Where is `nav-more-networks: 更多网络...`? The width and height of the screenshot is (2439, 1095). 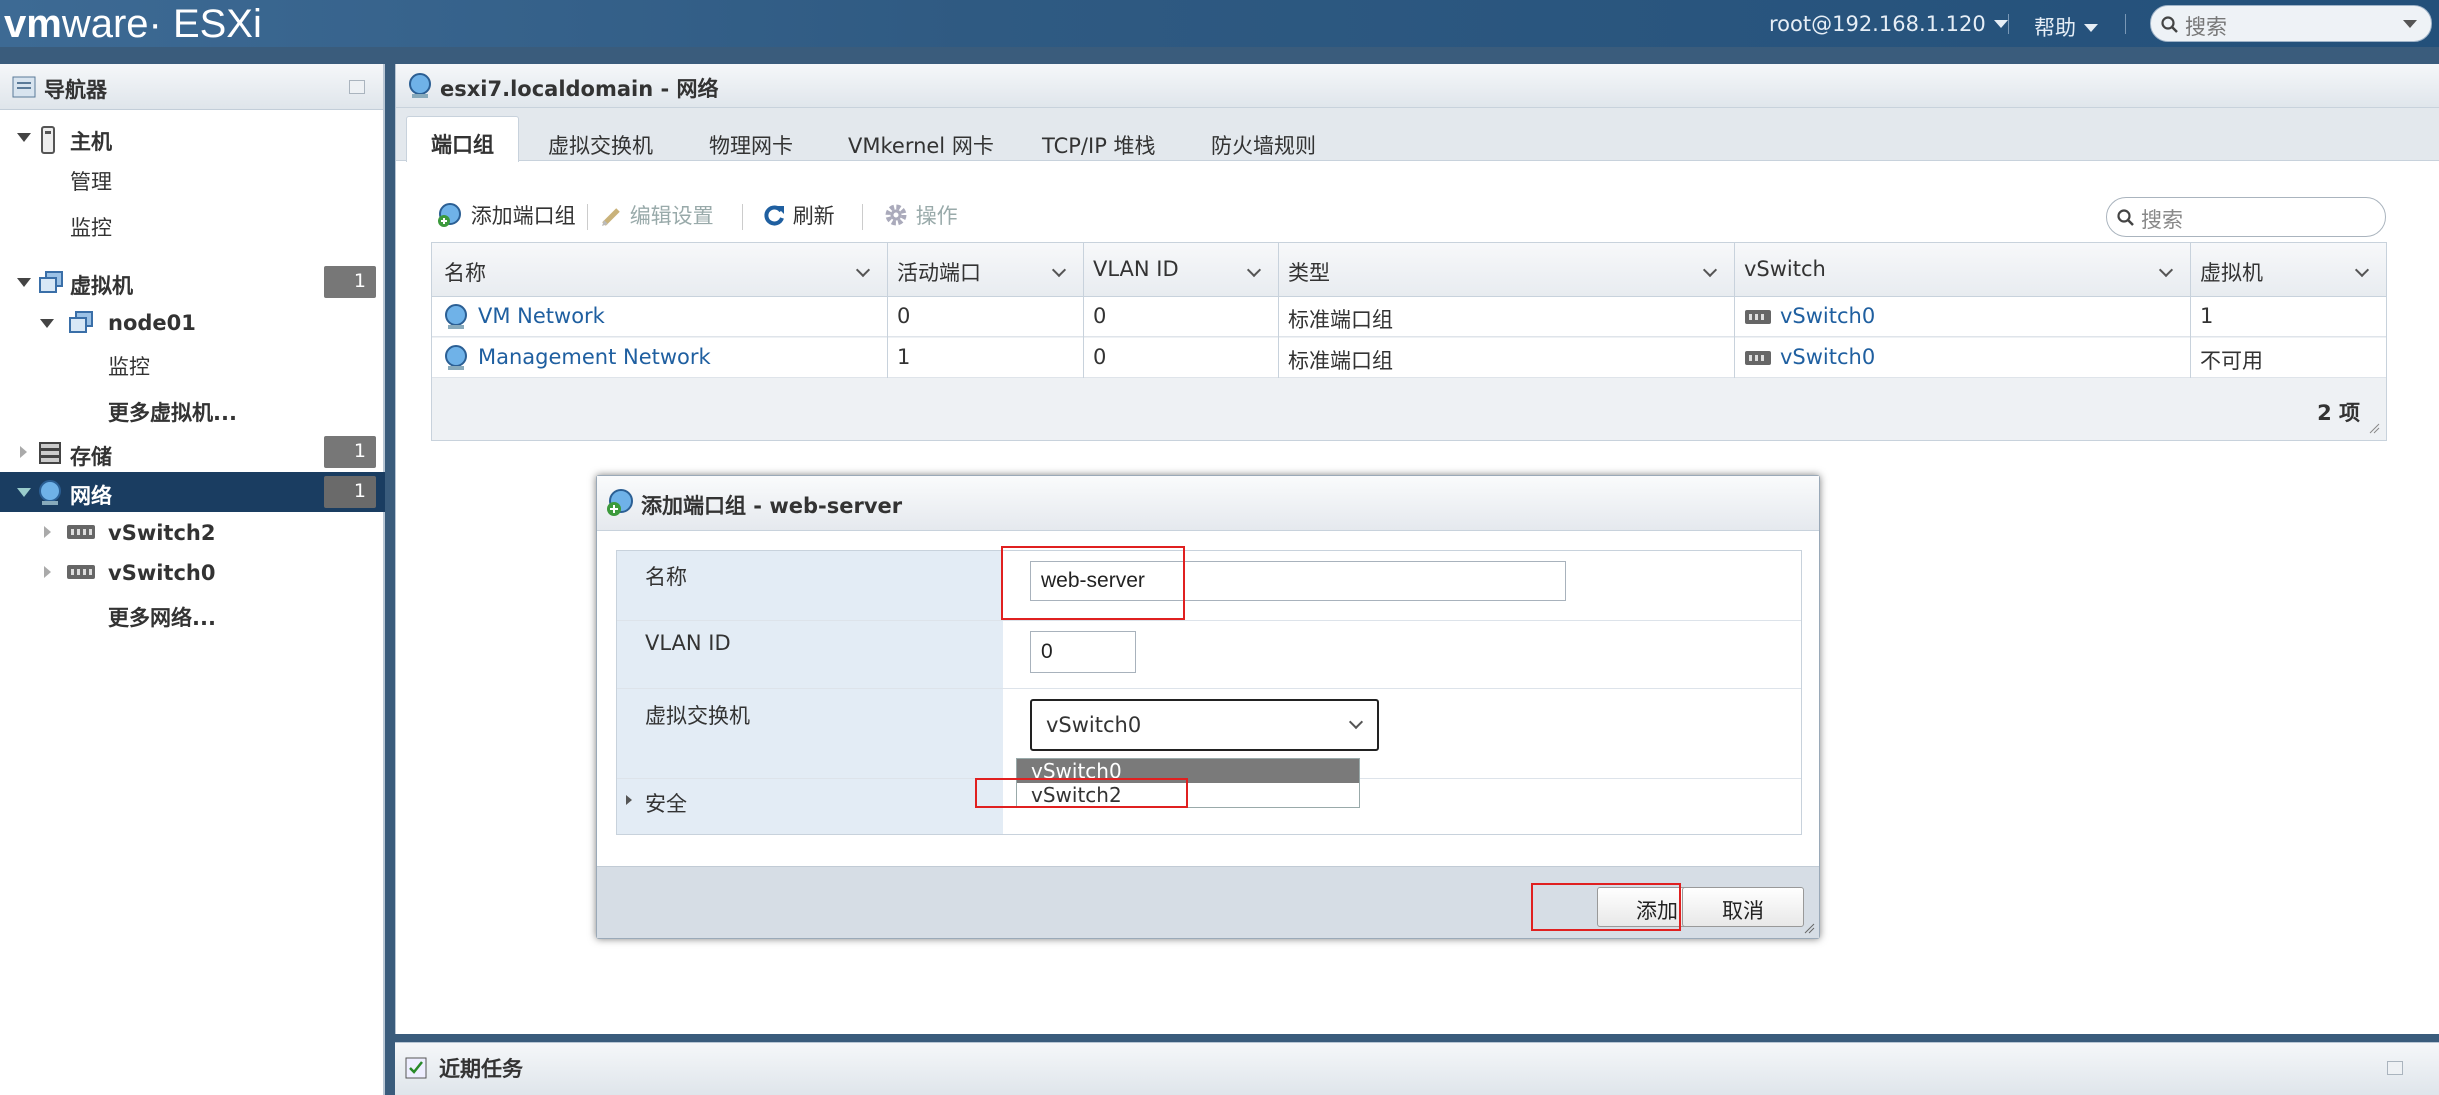 nav-more-networks: 更多网络... is located at coordinates (162, 617).